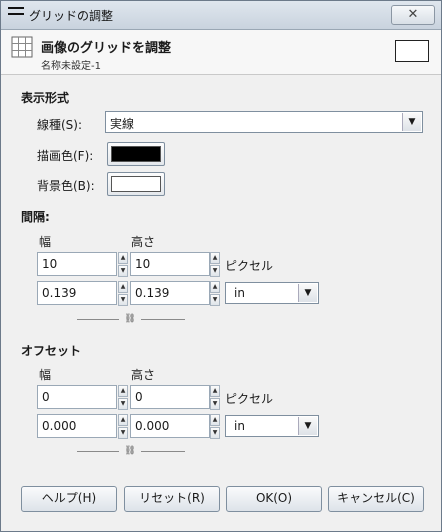 The width and height of the screenshot is (442, 532). Describe the element at coordinates (123, 426) in the screenshot. I see `offset-width-in-spinner: ▲ ▼` at that location.